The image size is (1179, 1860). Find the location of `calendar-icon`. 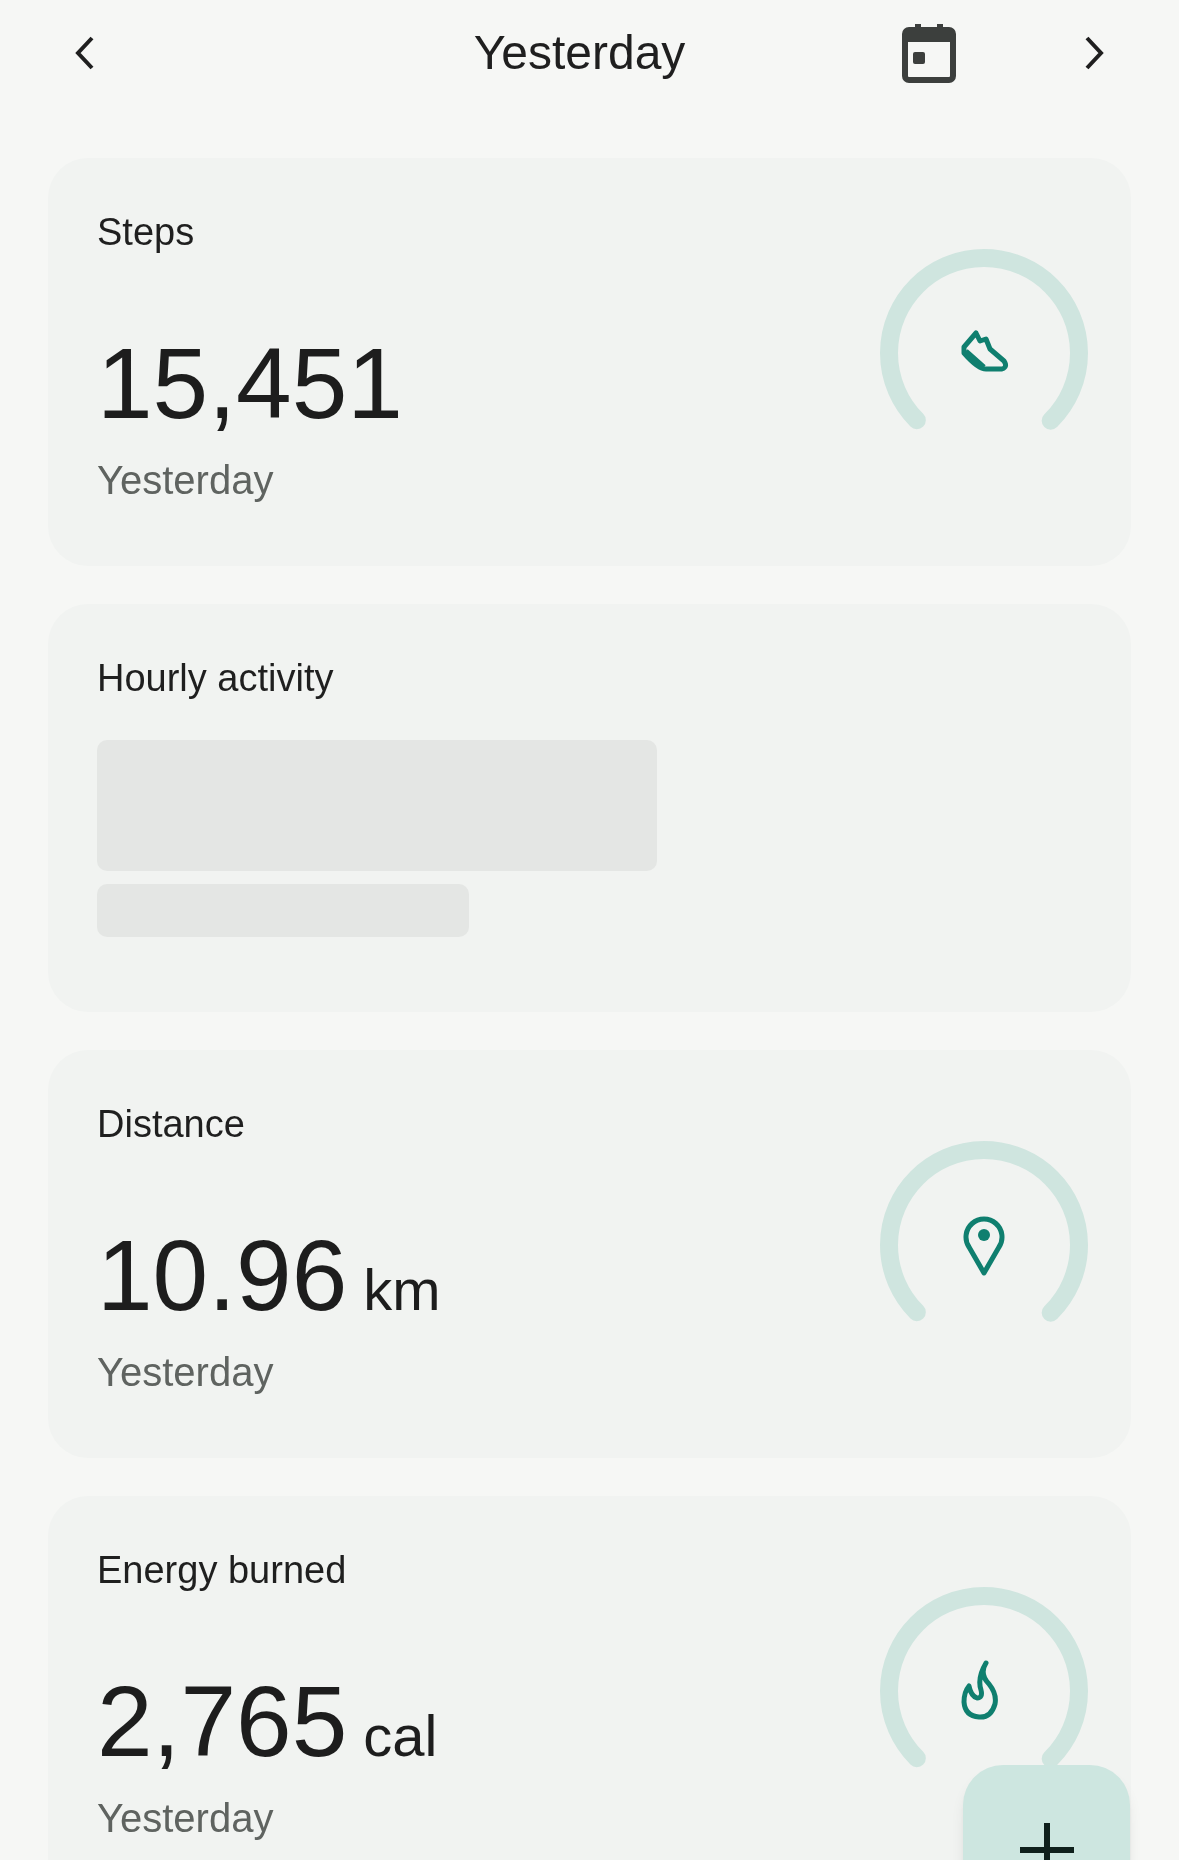

calendar-icon is located at coordinates (929, 52).